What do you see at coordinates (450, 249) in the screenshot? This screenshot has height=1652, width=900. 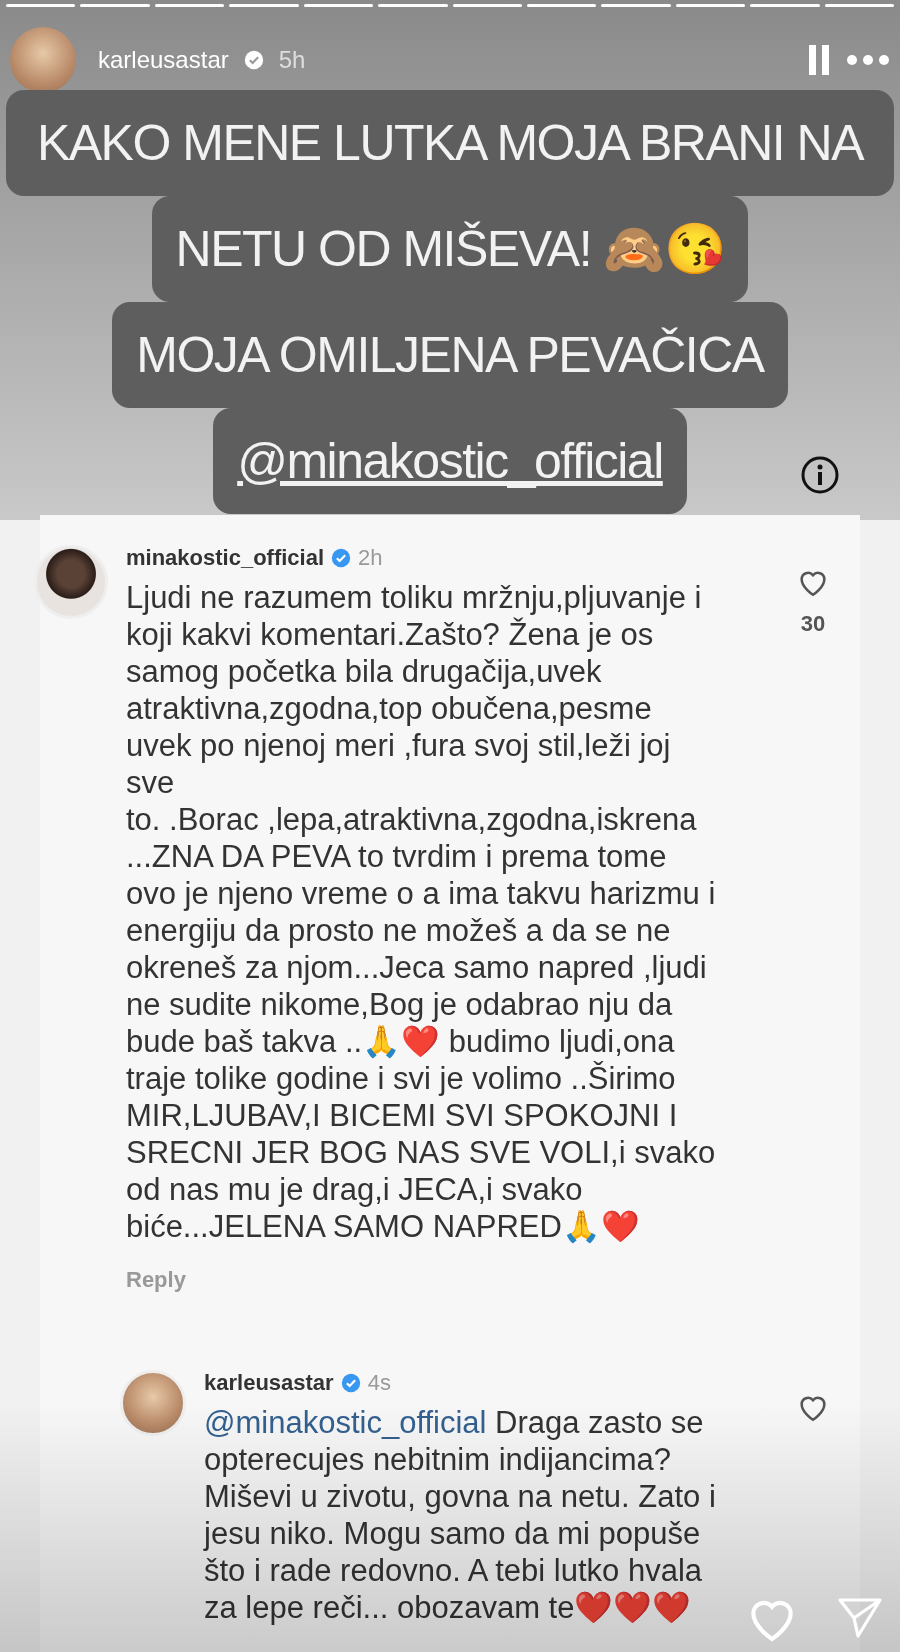 I see `sticker-text: NETU OD MIŠEVA! 🙈😘` at bounding box center [450, 249].